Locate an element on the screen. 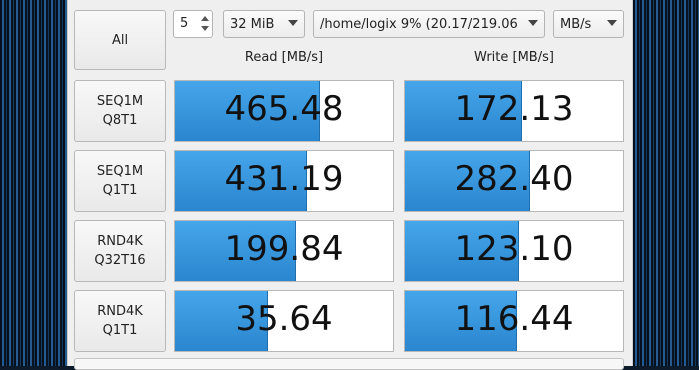 This screenshot has height=370, width=699. unit-select: MB/s is located at coordinates (588, 24).